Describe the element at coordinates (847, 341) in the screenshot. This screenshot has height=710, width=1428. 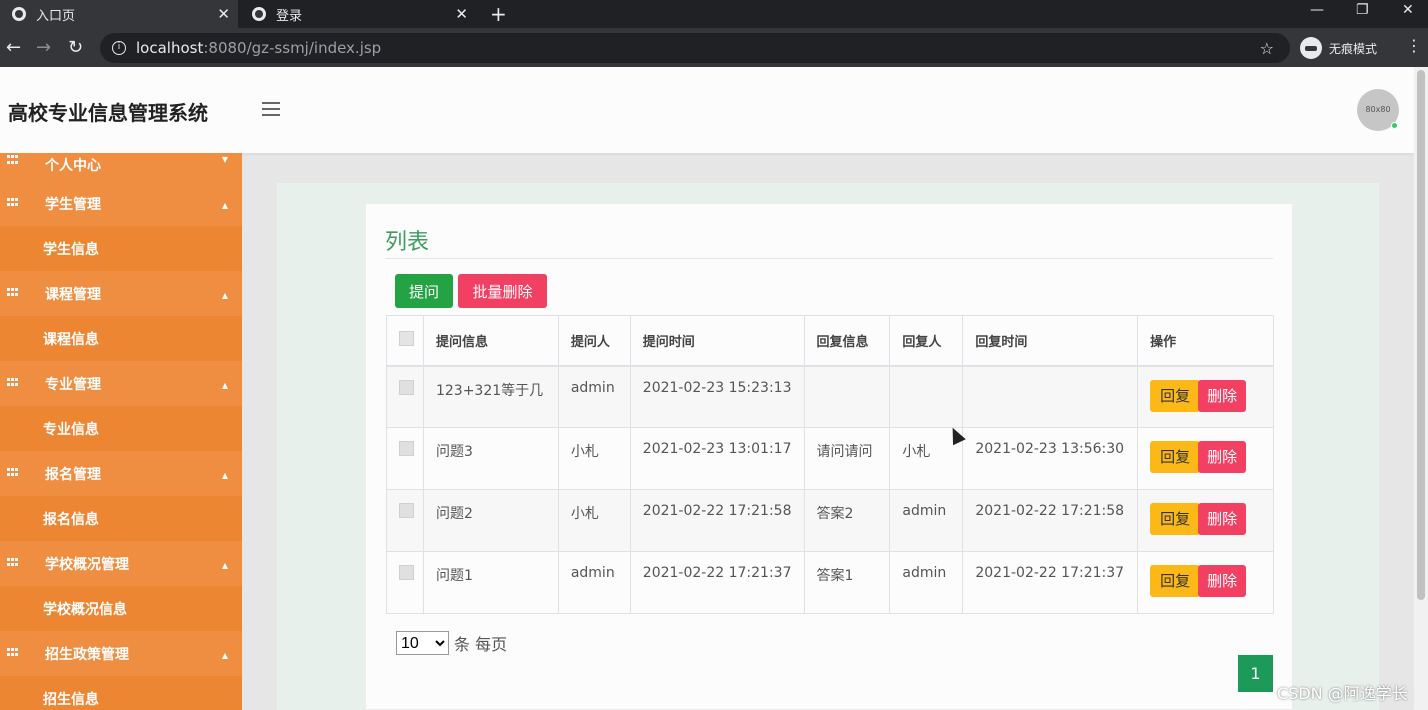
I see `column-header: 回复信息` at that location.